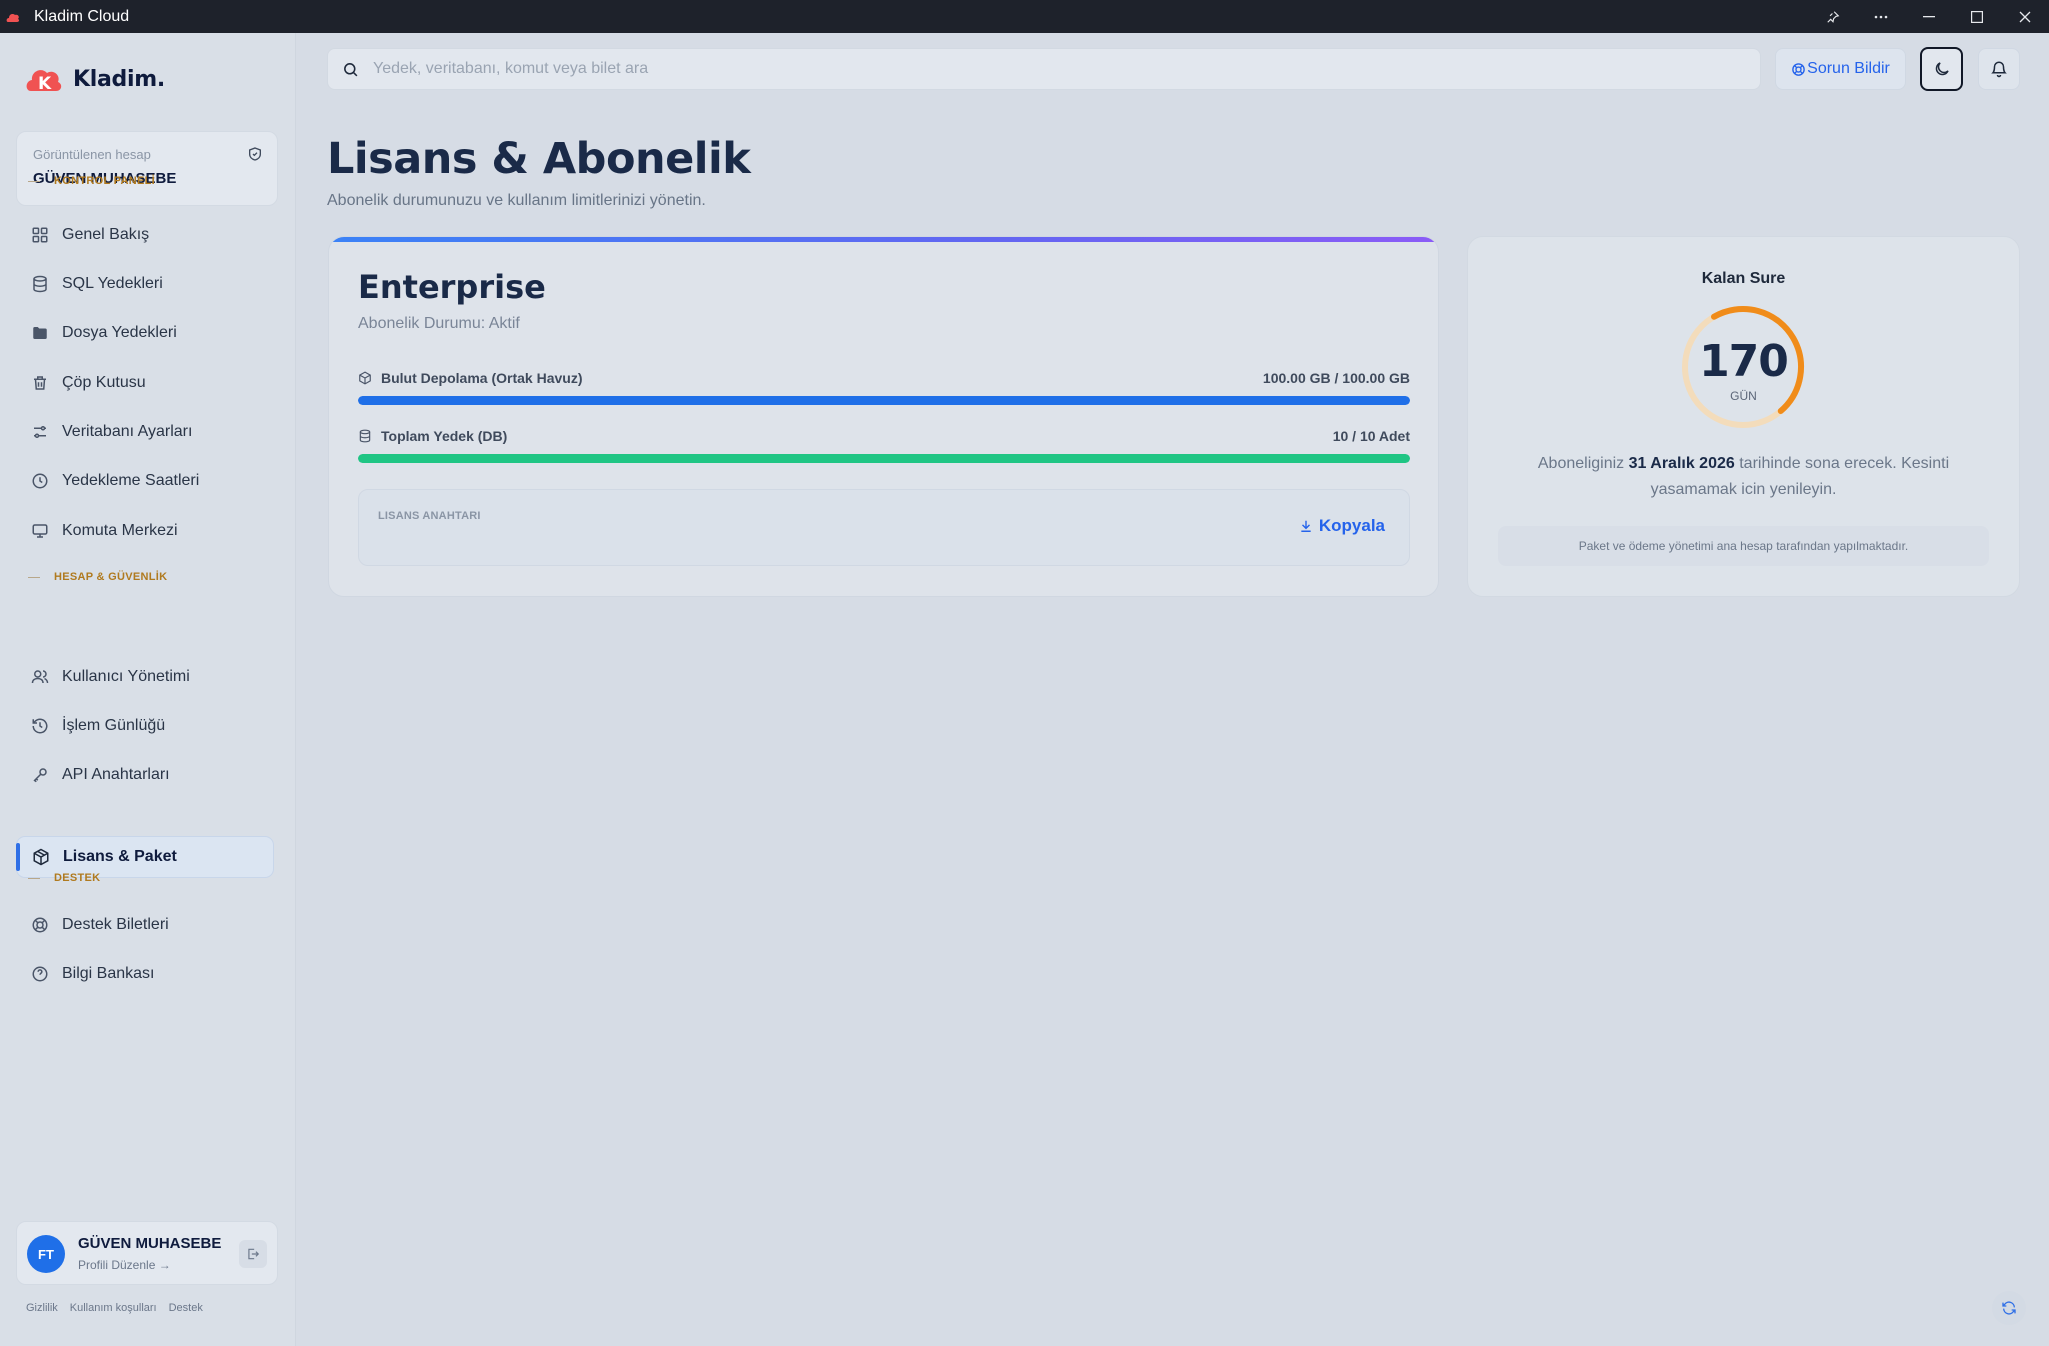  What do you see at coordinates (46, 1254) in the screenshot?
I see `avatar: FT` at bounding box center [46, 1254].